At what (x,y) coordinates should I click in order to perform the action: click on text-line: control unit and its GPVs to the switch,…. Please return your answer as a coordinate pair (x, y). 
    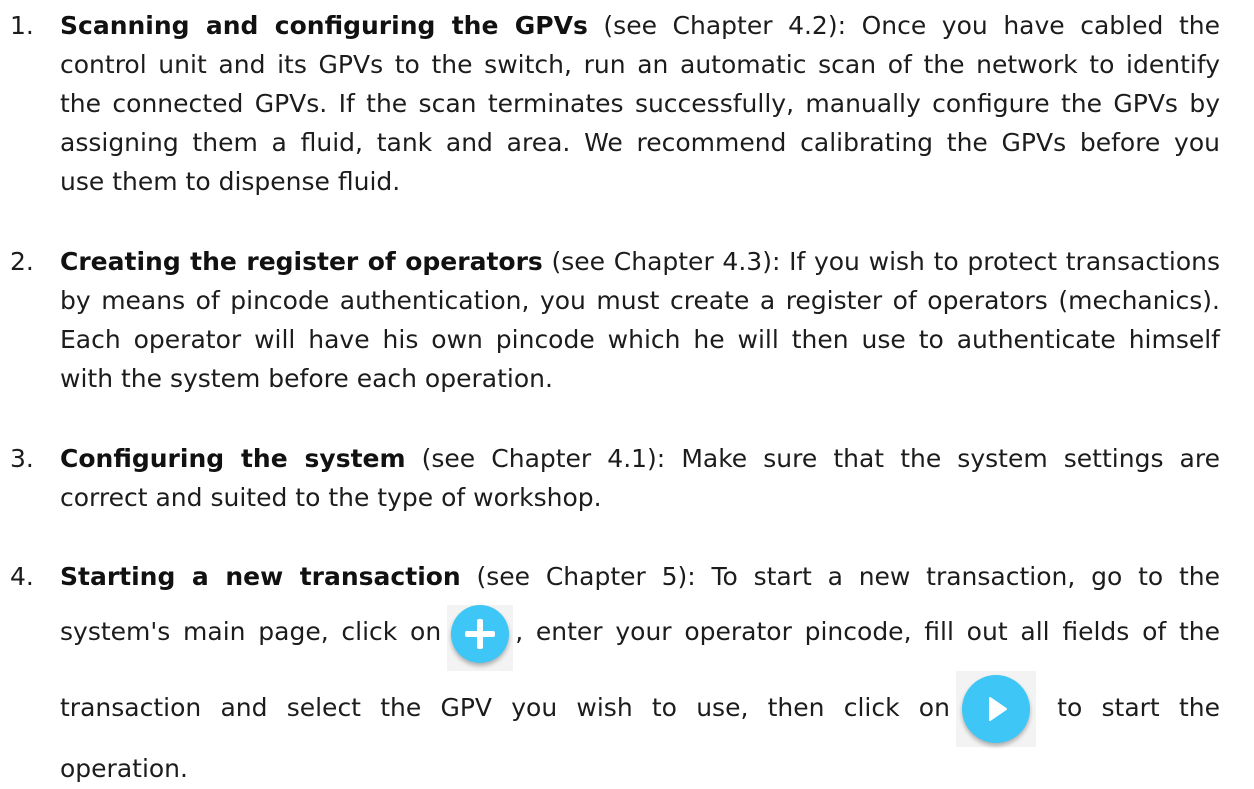
    Looking at the image, I should click on (640, 64).